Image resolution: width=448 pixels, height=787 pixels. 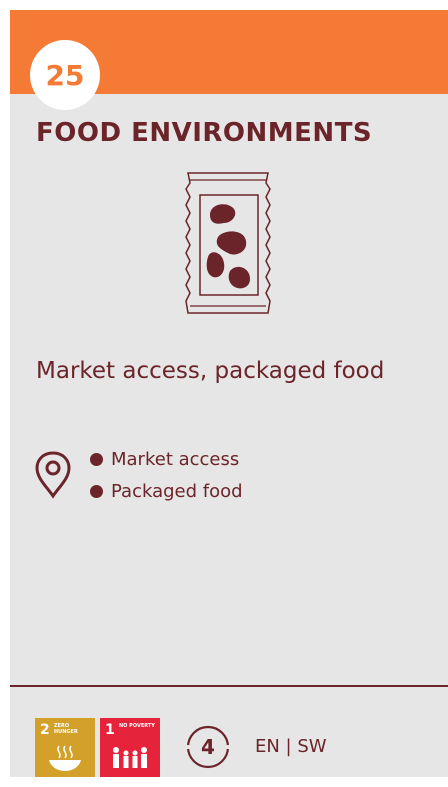 I want to click on bowl-icon, so click(x=65, y=758).